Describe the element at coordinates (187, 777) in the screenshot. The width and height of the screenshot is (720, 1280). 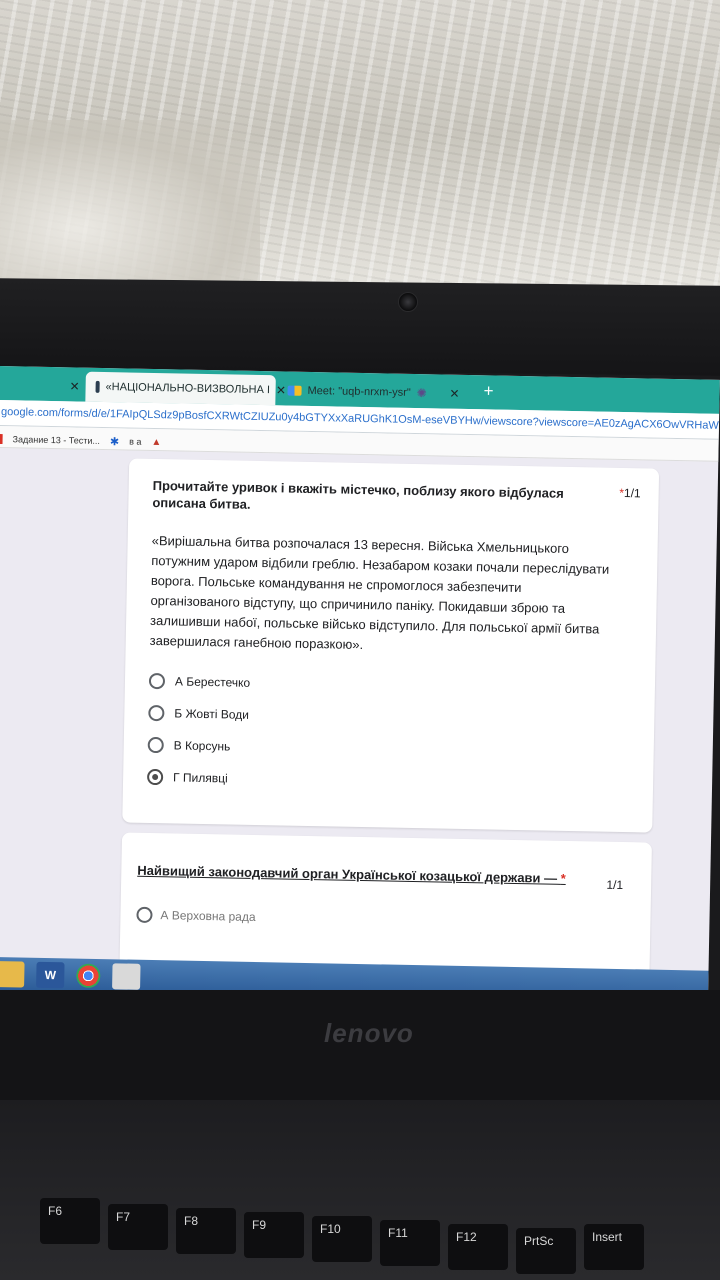
I see `answer-option-selected: Г Пилявці` at that location.